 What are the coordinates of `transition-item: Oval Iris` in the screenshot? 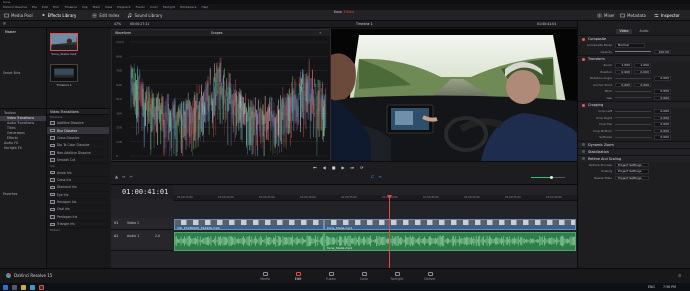 It's located at (78, 210).